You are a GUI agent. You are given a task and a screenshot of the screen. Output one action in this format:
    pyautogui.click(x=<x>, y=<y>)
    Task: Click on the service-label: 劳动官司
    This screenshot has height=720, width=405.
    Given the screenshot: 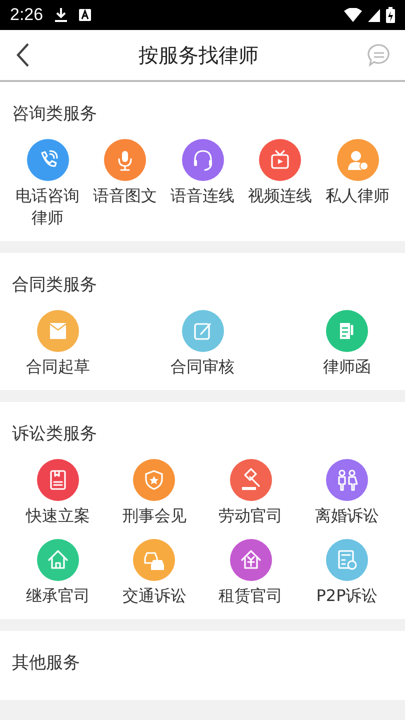 What is the action you would take?
    pyautogui.click(x=250, y=516)
    